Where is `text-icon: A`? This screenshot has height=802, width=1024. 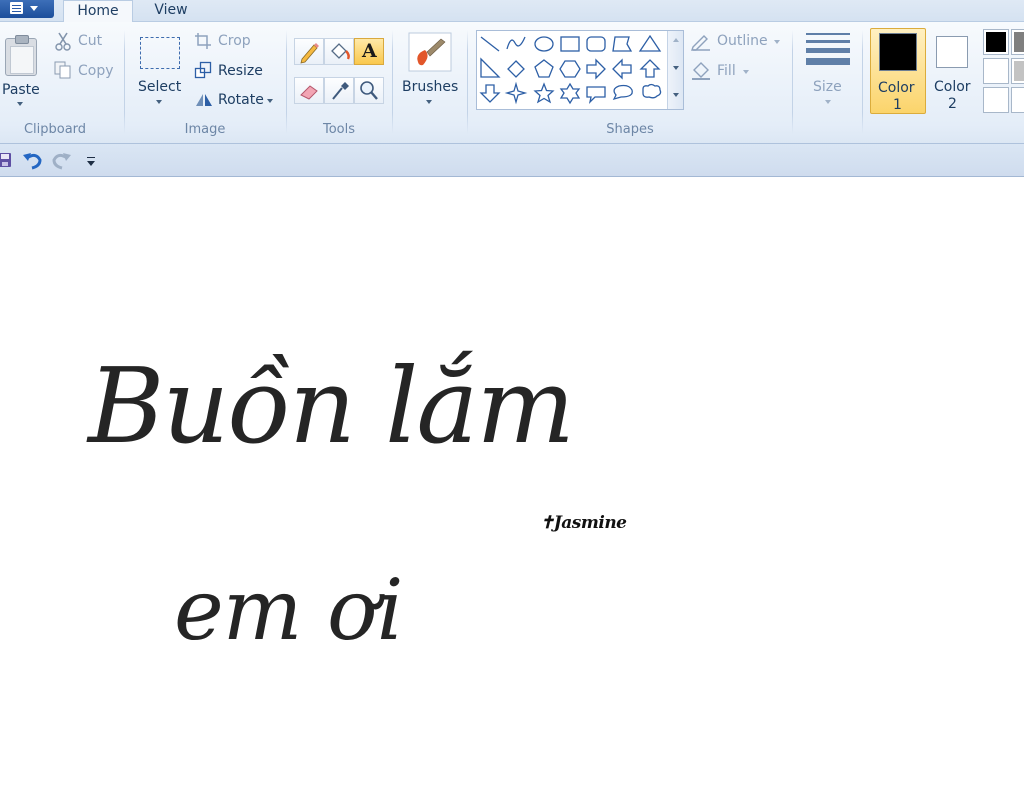 text-icon: A is located at coordinates (369, 51).